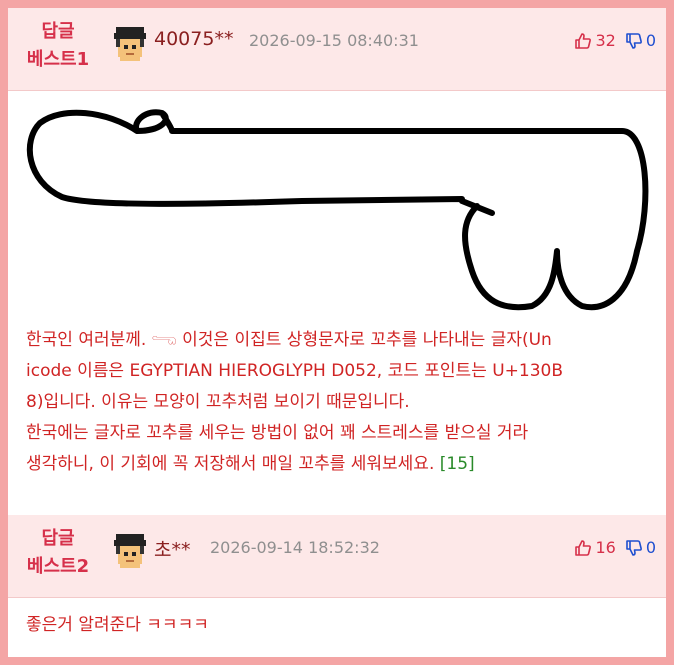 The height and width of the screenshot is (665, 674). I want to click on reply-text: 좋은거 알려준다 ㅋㅋㅋㅋ, so click(117, 625).